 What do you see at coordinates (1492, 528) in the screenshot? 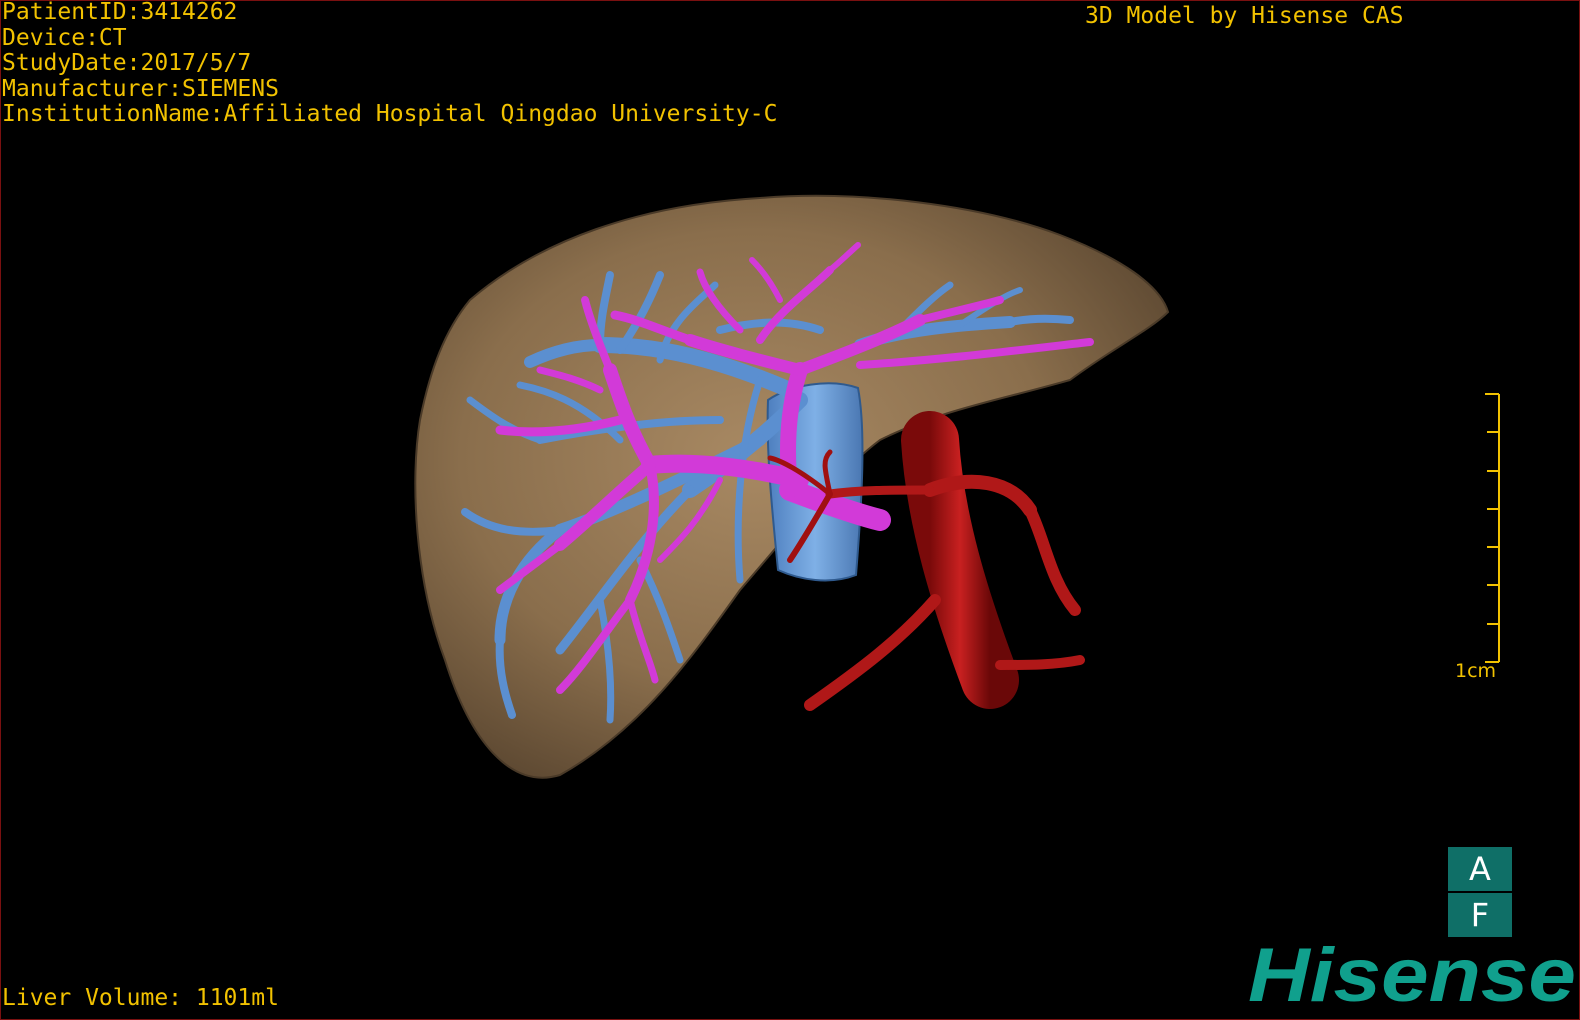
I see `scale-ruler` at bounding box center [1492, 528].